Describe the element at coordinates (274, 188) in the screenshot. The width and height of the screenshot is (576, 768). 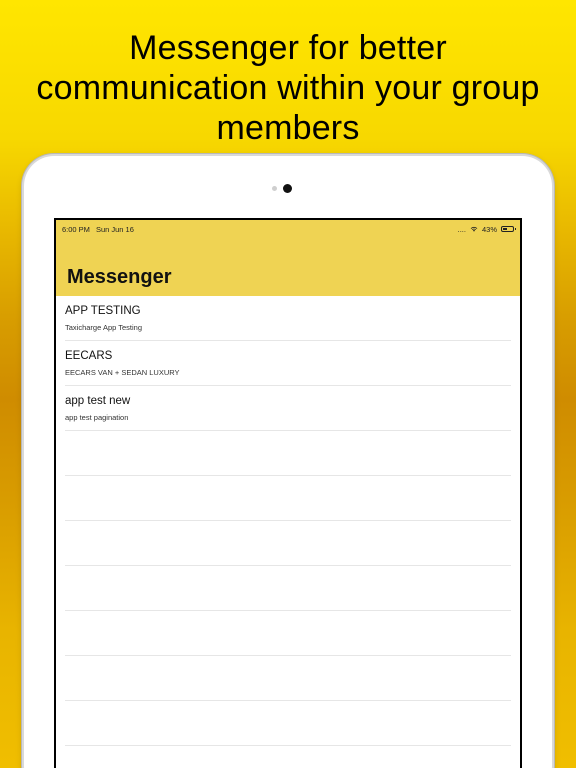
I see `sensor-dot` at that location.